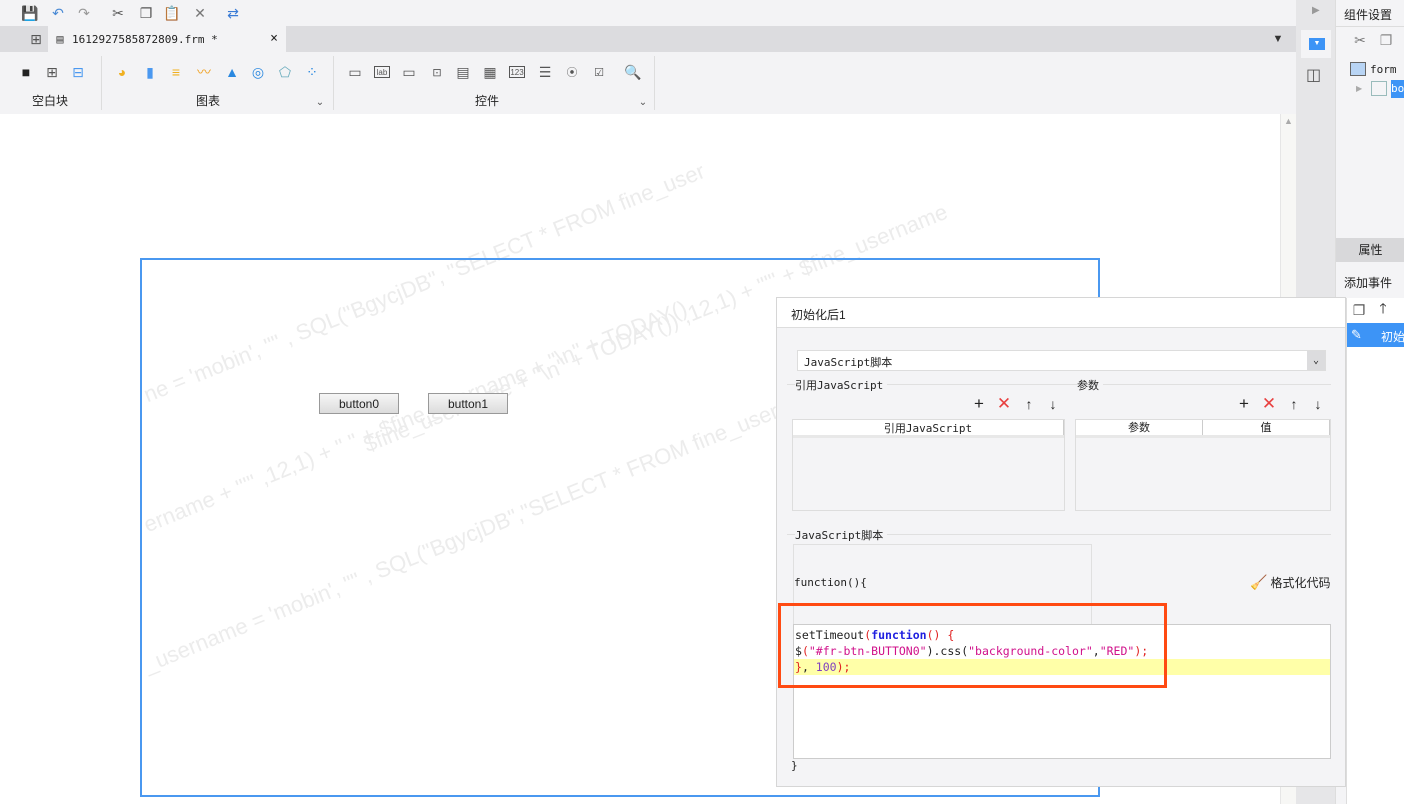 This screenshot has width=1404, height=804. I want to click on scroll-up-icon: ▲, so click(1288, 121).